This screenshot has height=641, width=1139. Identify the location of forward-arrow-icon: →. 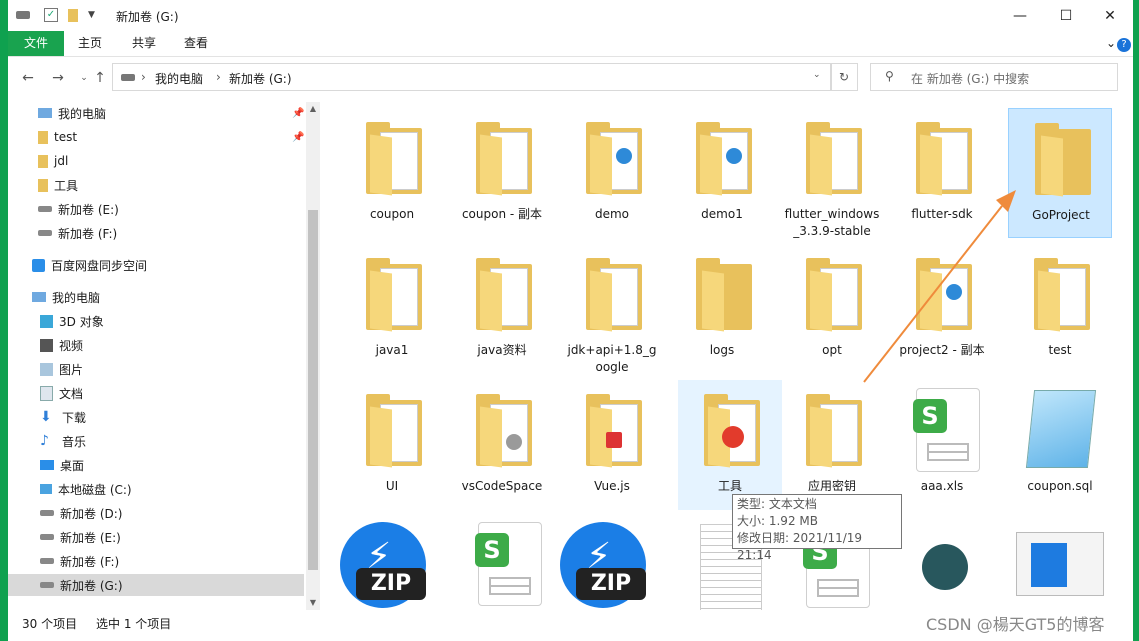
(58, 78).